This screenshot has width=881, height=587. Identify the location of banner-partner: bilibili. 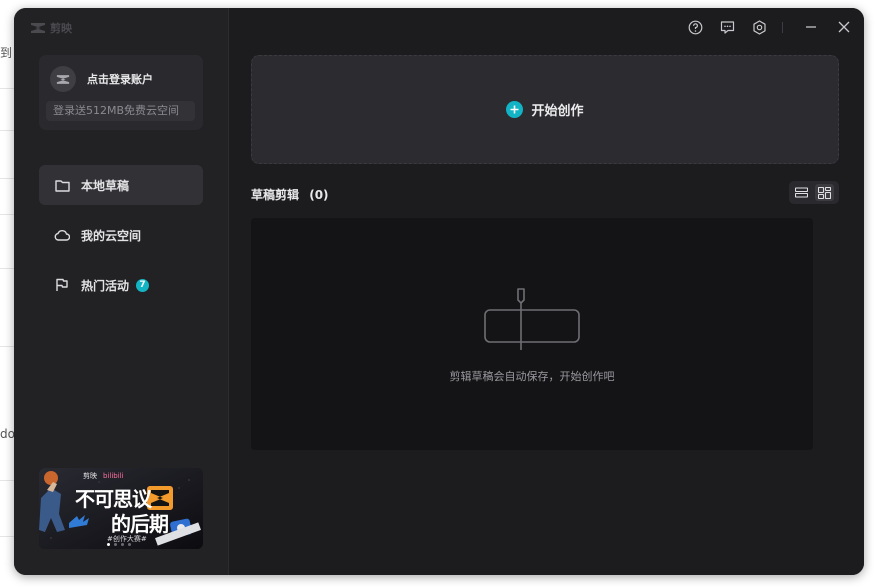
(113, 476).